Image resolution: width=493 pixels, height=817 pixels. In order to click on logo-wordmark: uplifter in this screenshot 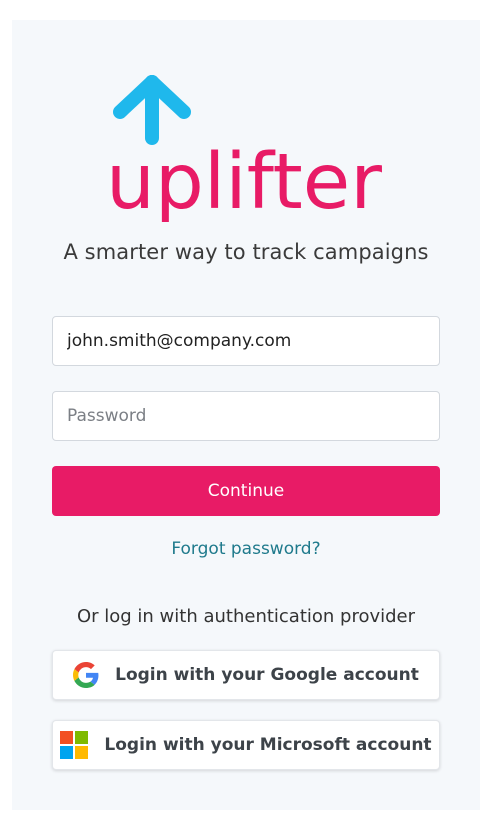, I will do `click(244, 180)`.